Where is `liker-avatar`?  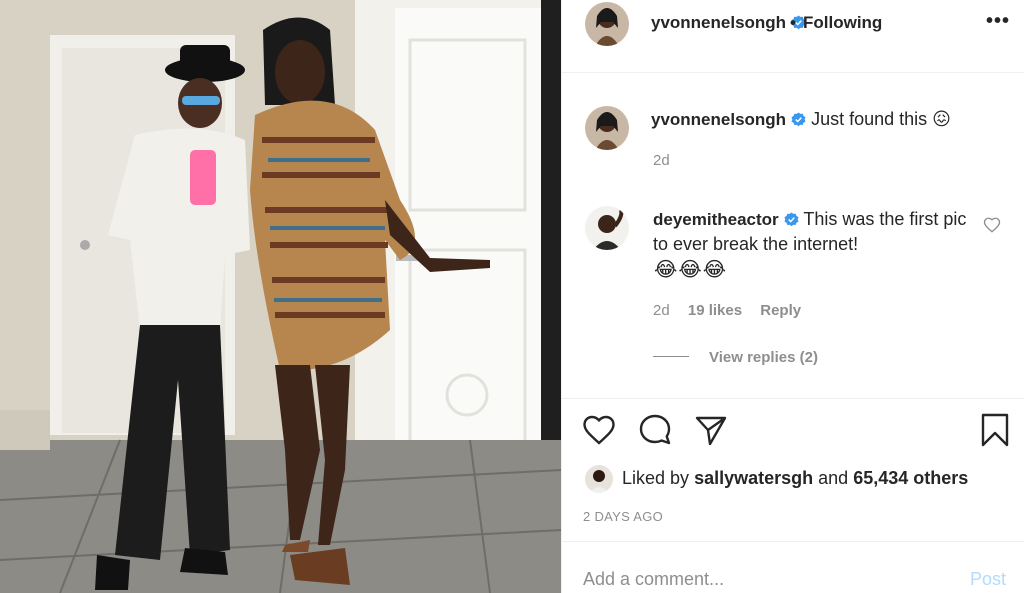
liker-avatar is located at coordinates (599, 479).